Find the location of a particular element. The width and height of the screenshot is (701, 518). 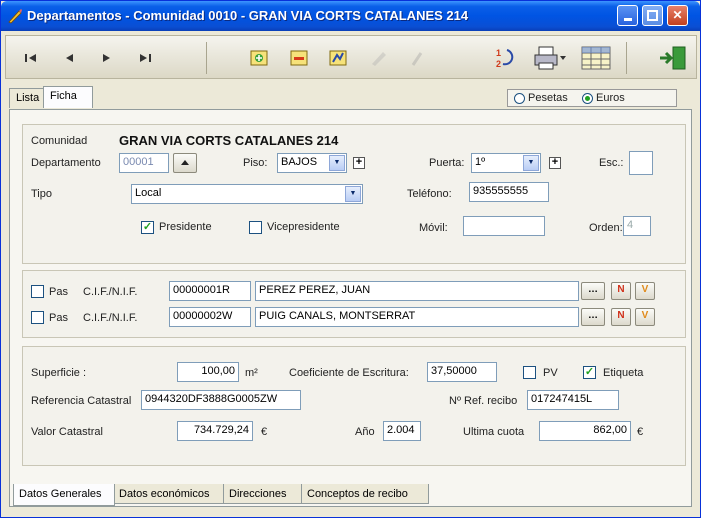

spin-up-icon is located at coordinates (185, 162).